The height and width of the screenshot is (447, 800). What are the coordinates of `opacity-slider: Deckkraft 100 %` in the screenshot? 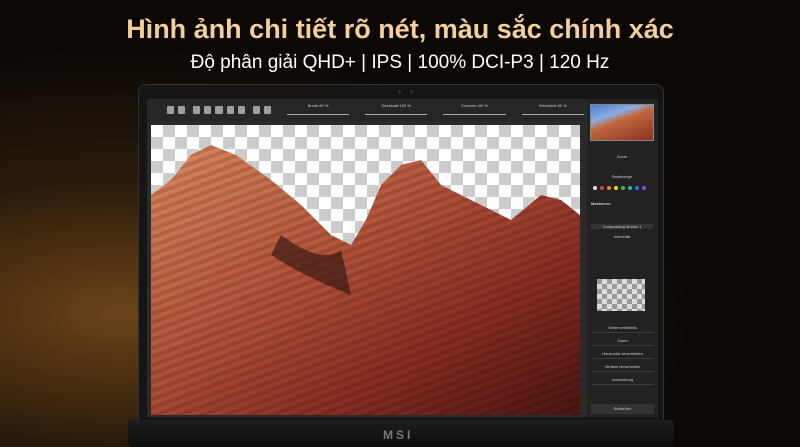 It's located at (396, 110).